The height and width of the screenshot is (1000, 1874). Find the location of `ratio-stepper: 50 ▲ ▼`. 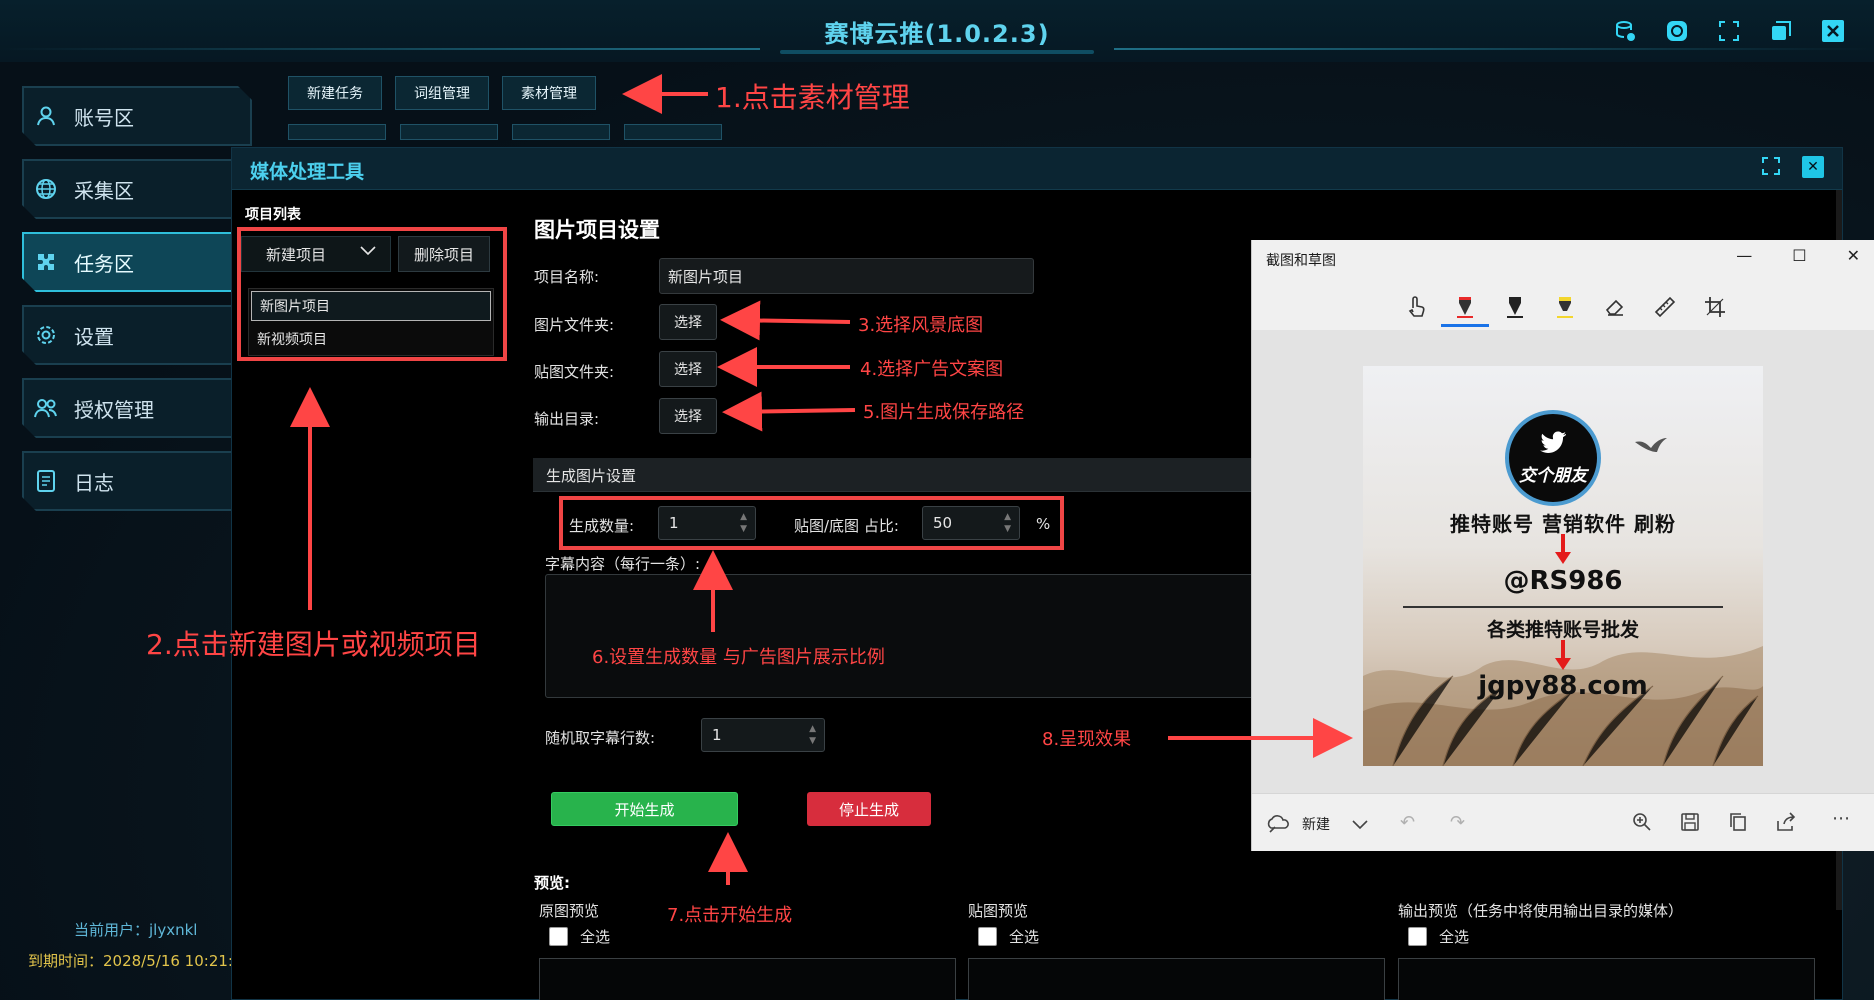

ratio-stepper: 50 ▲ ▼ is located at coordinates (971, 523).